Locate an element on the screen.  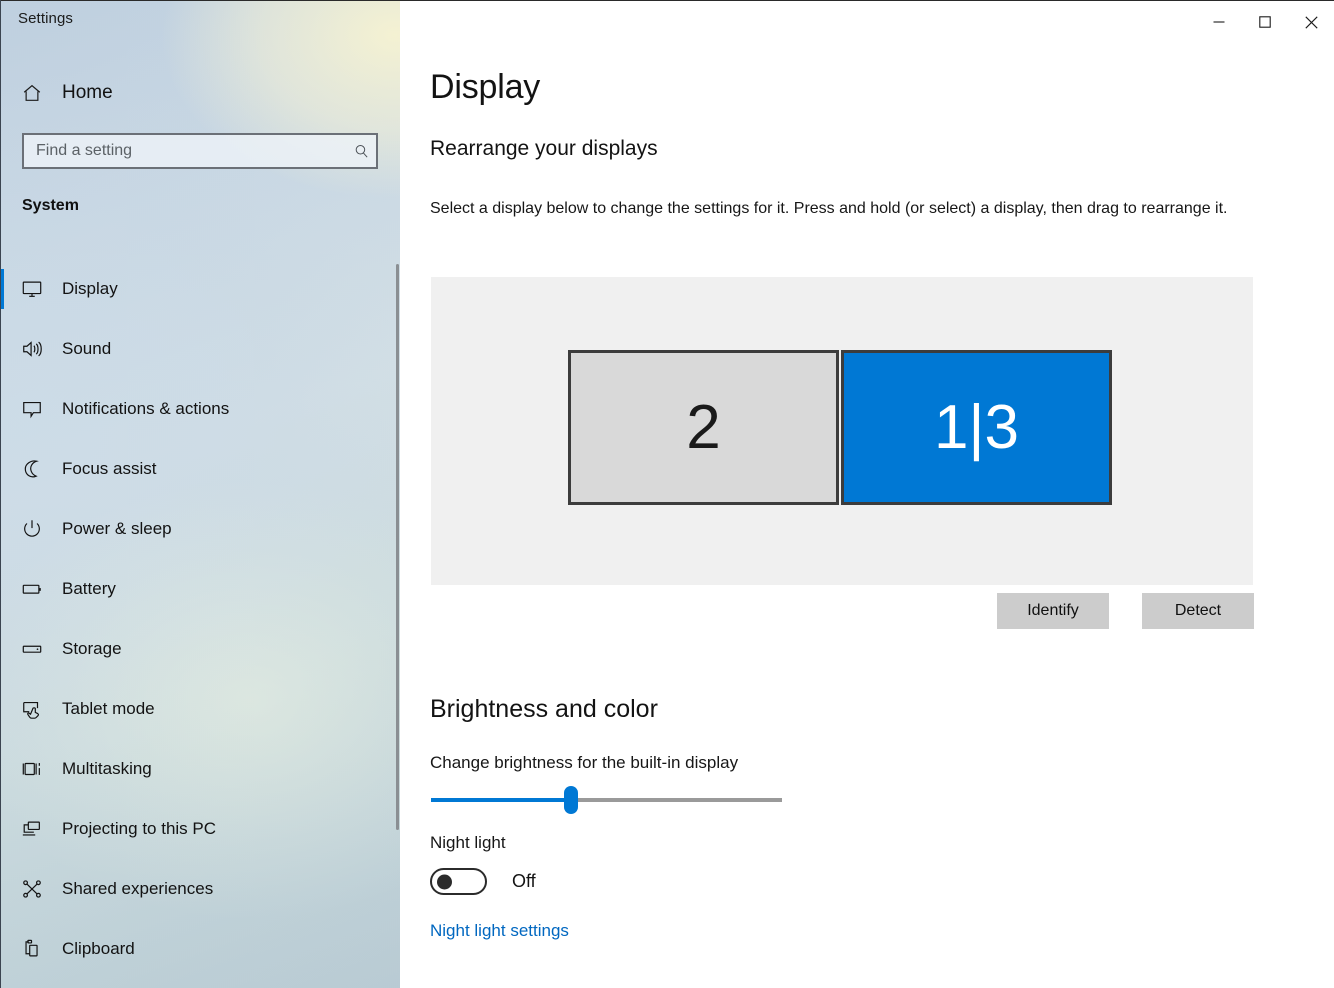
sidebar-group-title: System is located at coordinates (50, 205).